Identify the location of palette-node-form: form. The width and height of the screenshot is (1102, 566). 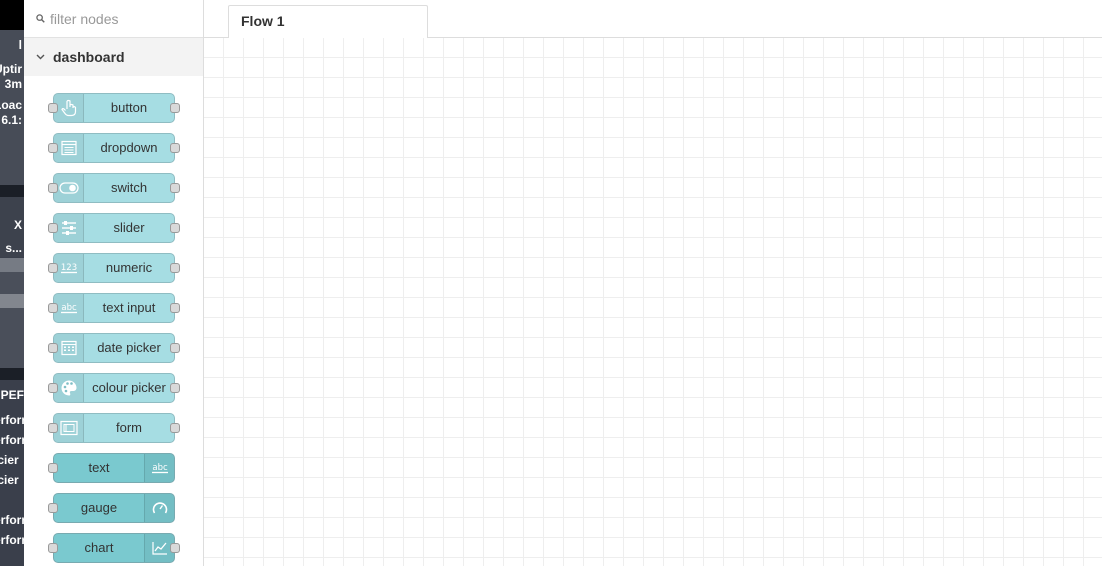
(114, 428).